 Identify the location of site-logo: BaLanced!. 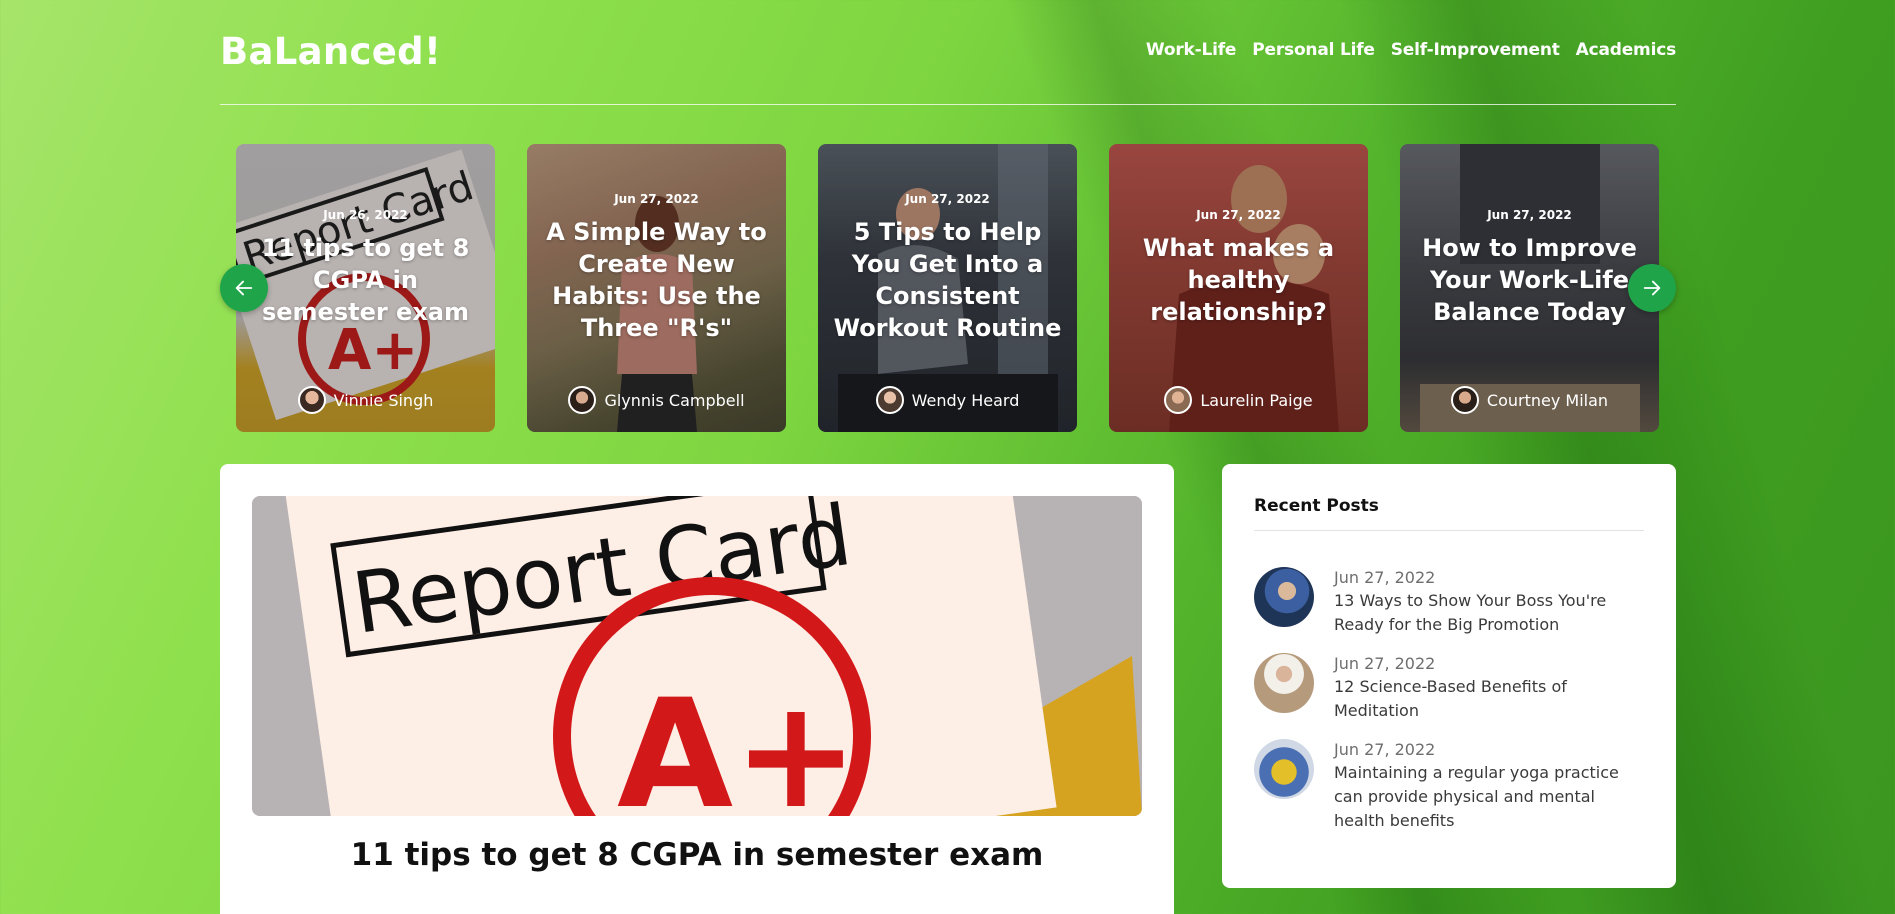
(330, 51).